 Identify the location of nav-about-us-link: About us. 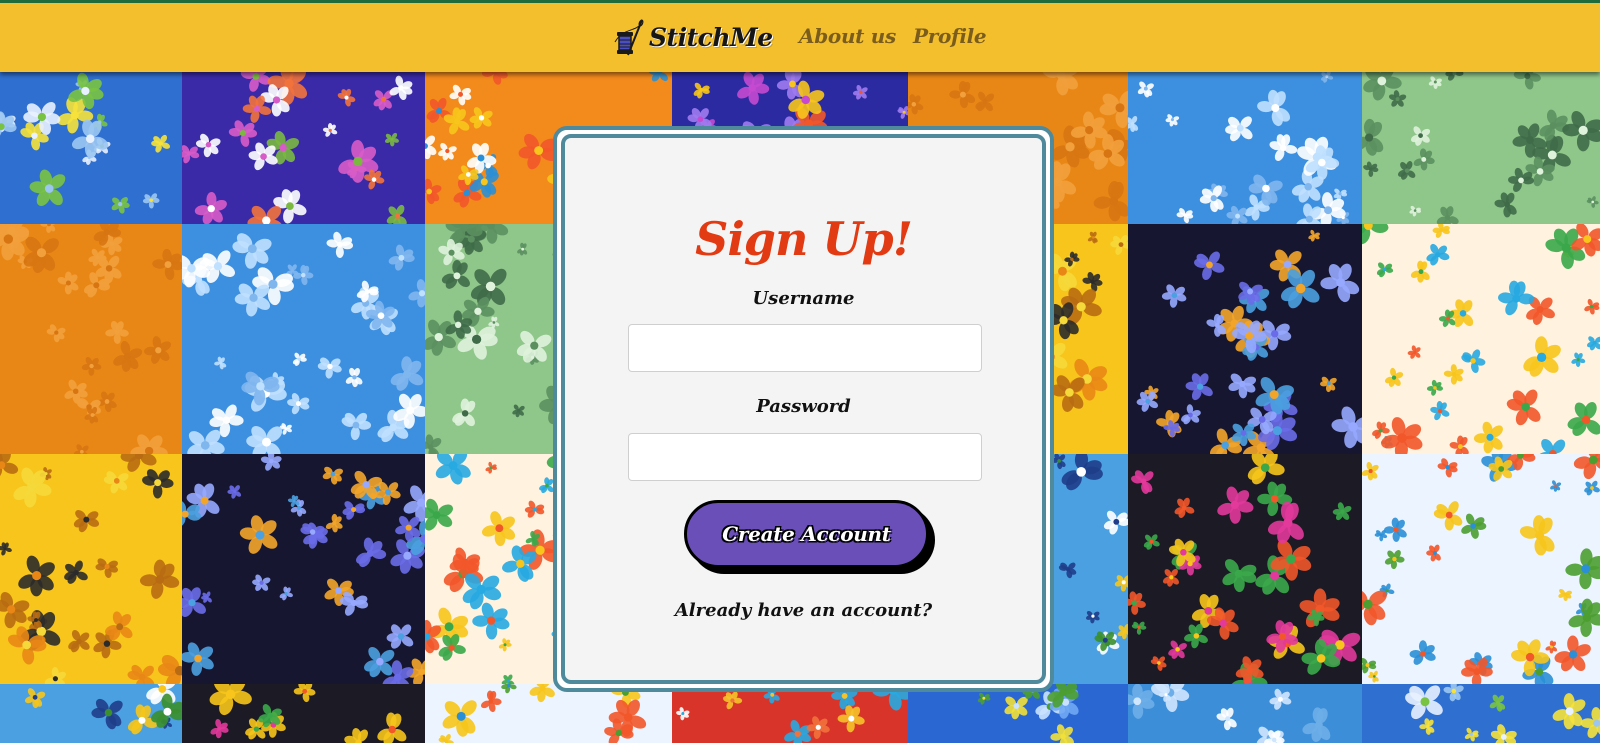
(847, 36).